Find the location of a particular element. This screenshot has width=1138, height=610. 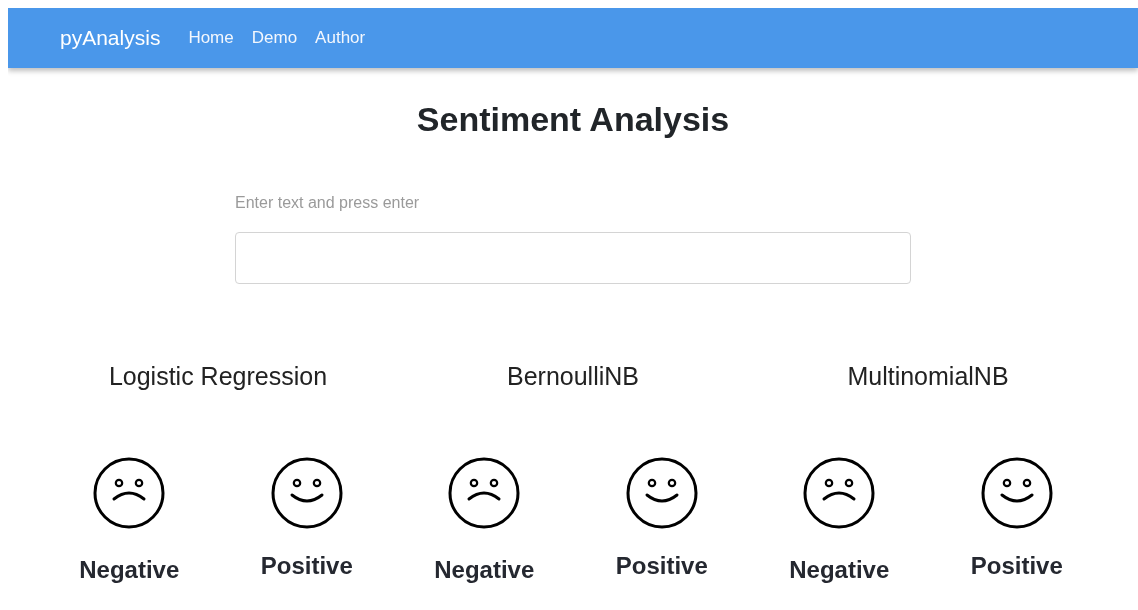

page-title: Sentiment Analysis is located at coordinates (573, 119).